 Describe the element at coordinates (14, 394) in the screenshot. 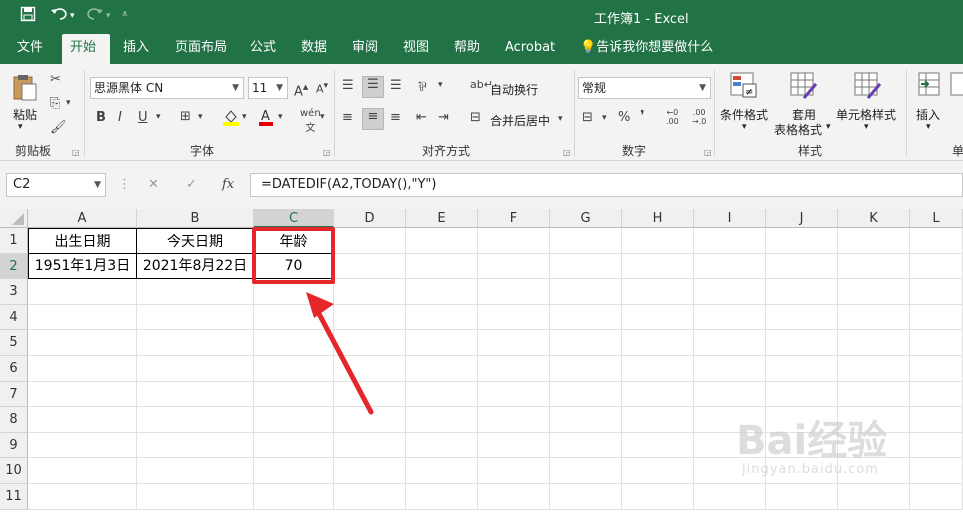

I see `row-header-7: 7` at that location.